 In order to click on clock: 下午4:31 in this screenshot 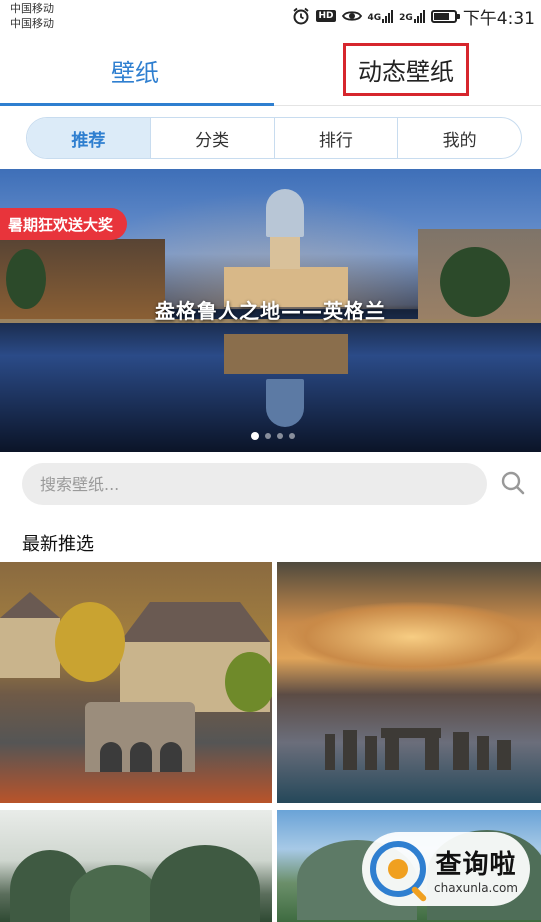, I will do `click(498, 18)`.